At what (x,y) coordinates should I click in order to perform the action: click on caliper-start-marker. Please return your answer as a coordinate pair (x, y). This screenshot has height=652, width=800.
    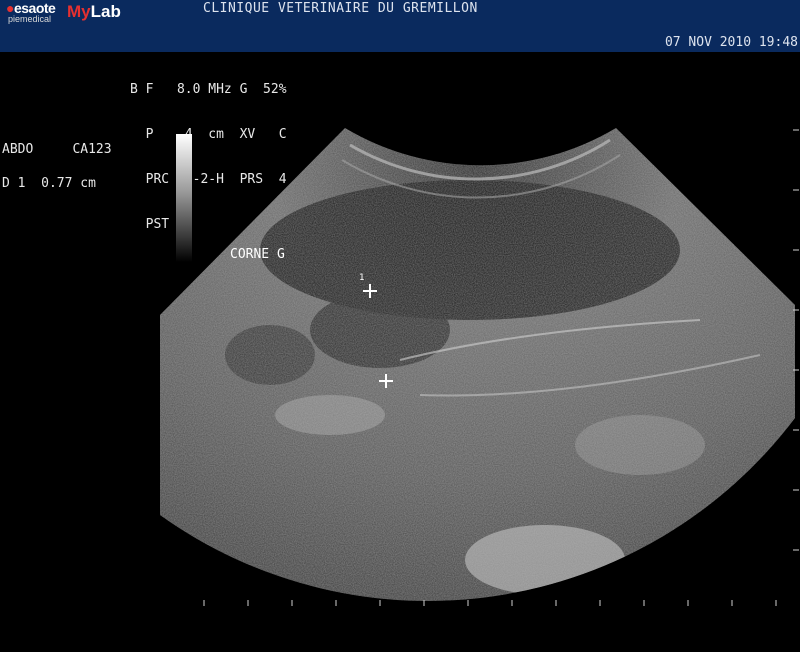
    Looking at the image, I should click on (370, 291).